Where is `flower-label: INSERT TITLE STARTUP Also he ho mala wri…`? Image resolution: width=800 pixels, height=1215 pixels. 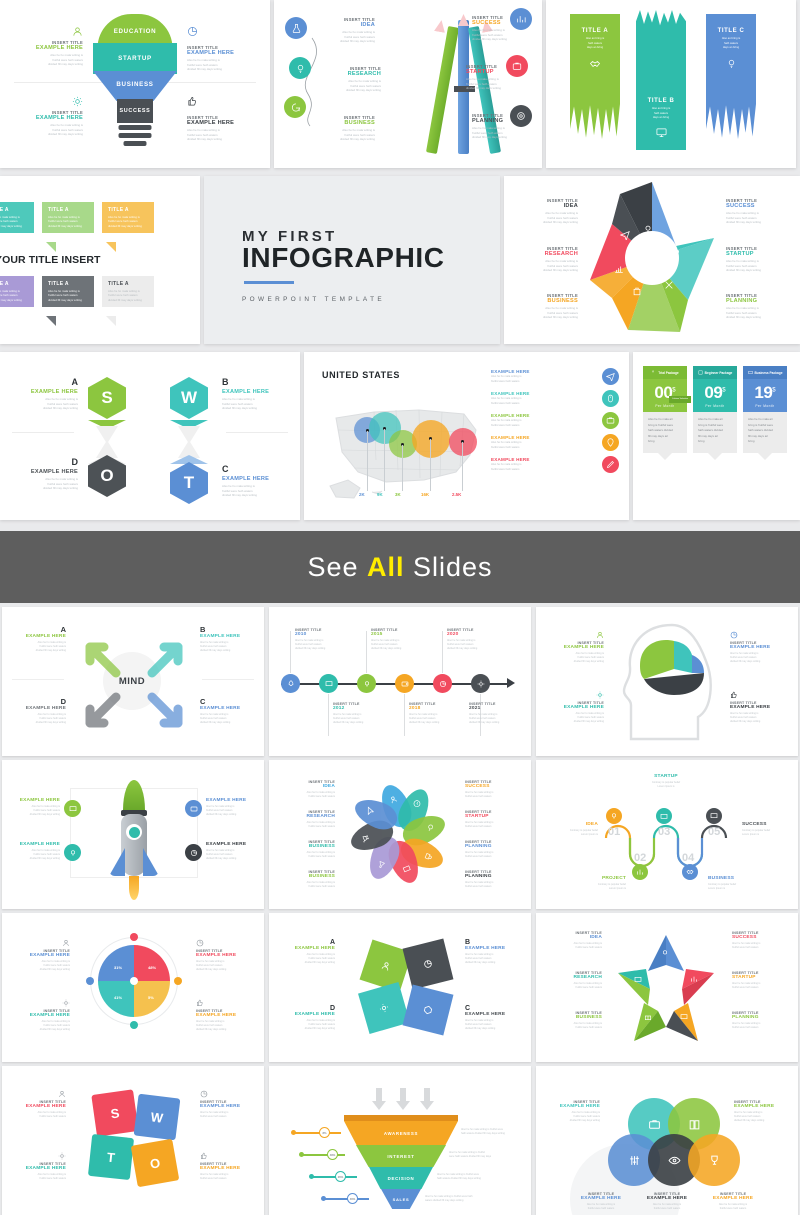
flower-label: INSERT TITLE STARTUP Also he ho mala wri… is located at coordinates (493, 819).